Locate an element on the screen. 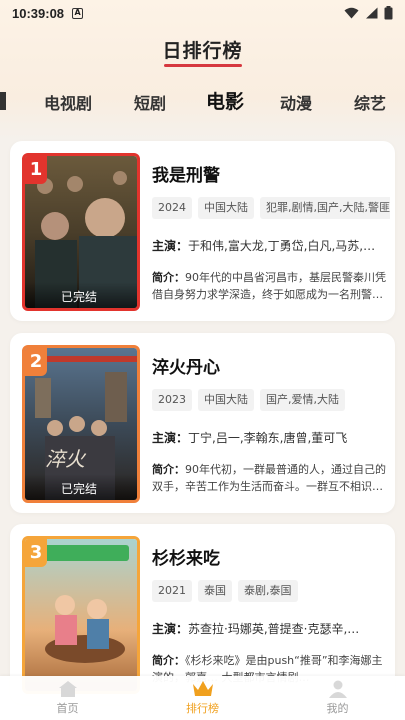 This screenshot has height=720, width=405. status-time: 10:39:08 is located at coordinates (38, 13).